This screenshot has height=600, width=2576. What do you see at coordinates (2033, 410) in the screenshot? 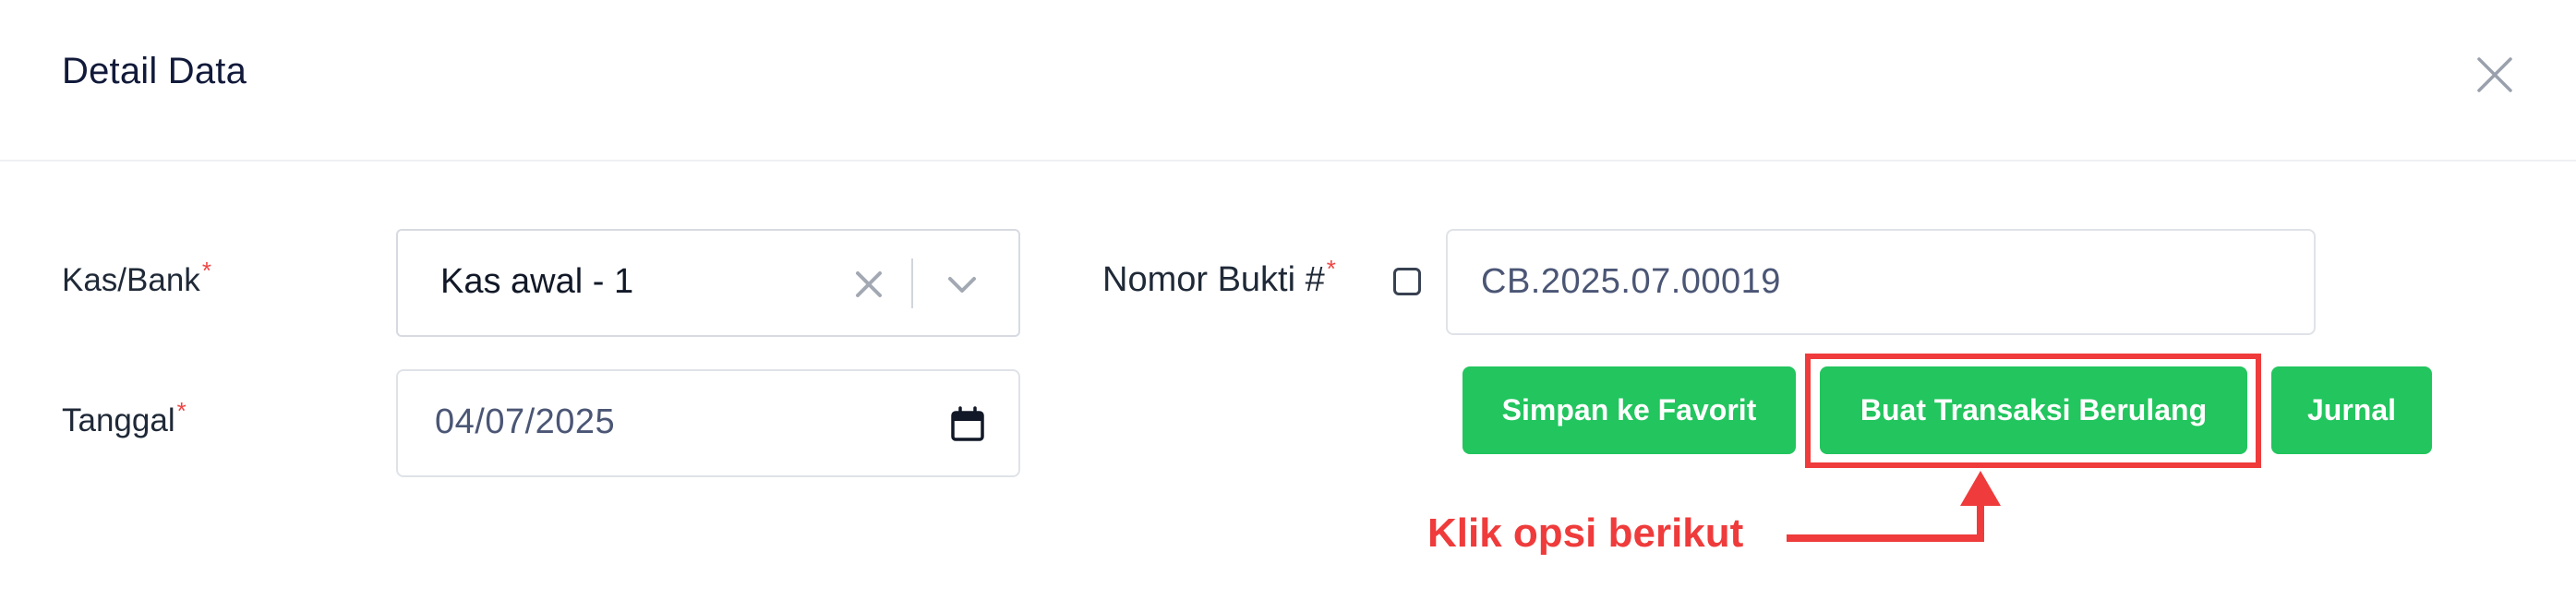
I see `buat-transaksi-berulang-button: Buat Transaksi Berulang` at bounding box center [2033, 410].